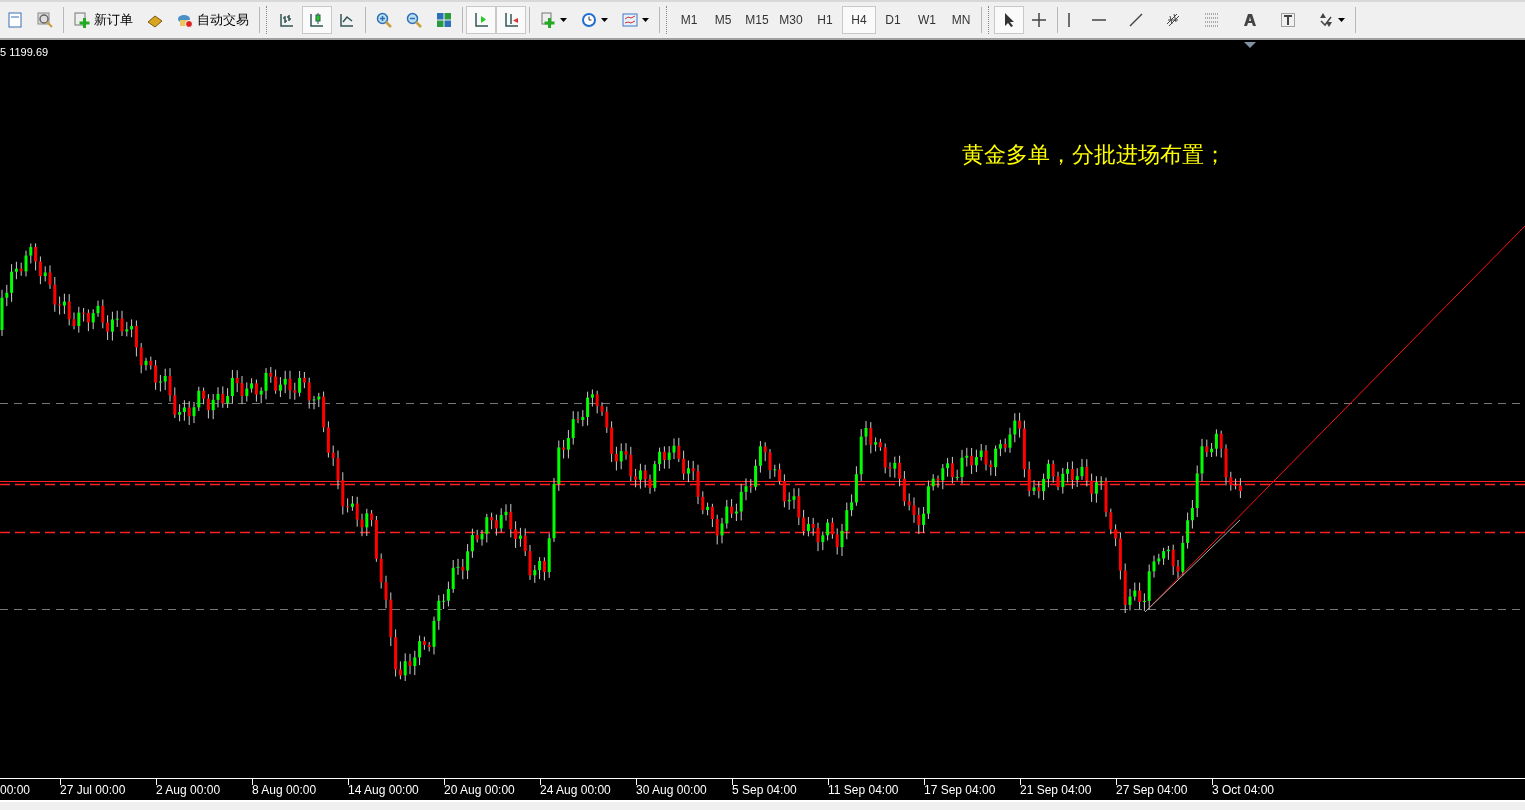  I want to click on timeframe-button: H1, so click(825, 20).